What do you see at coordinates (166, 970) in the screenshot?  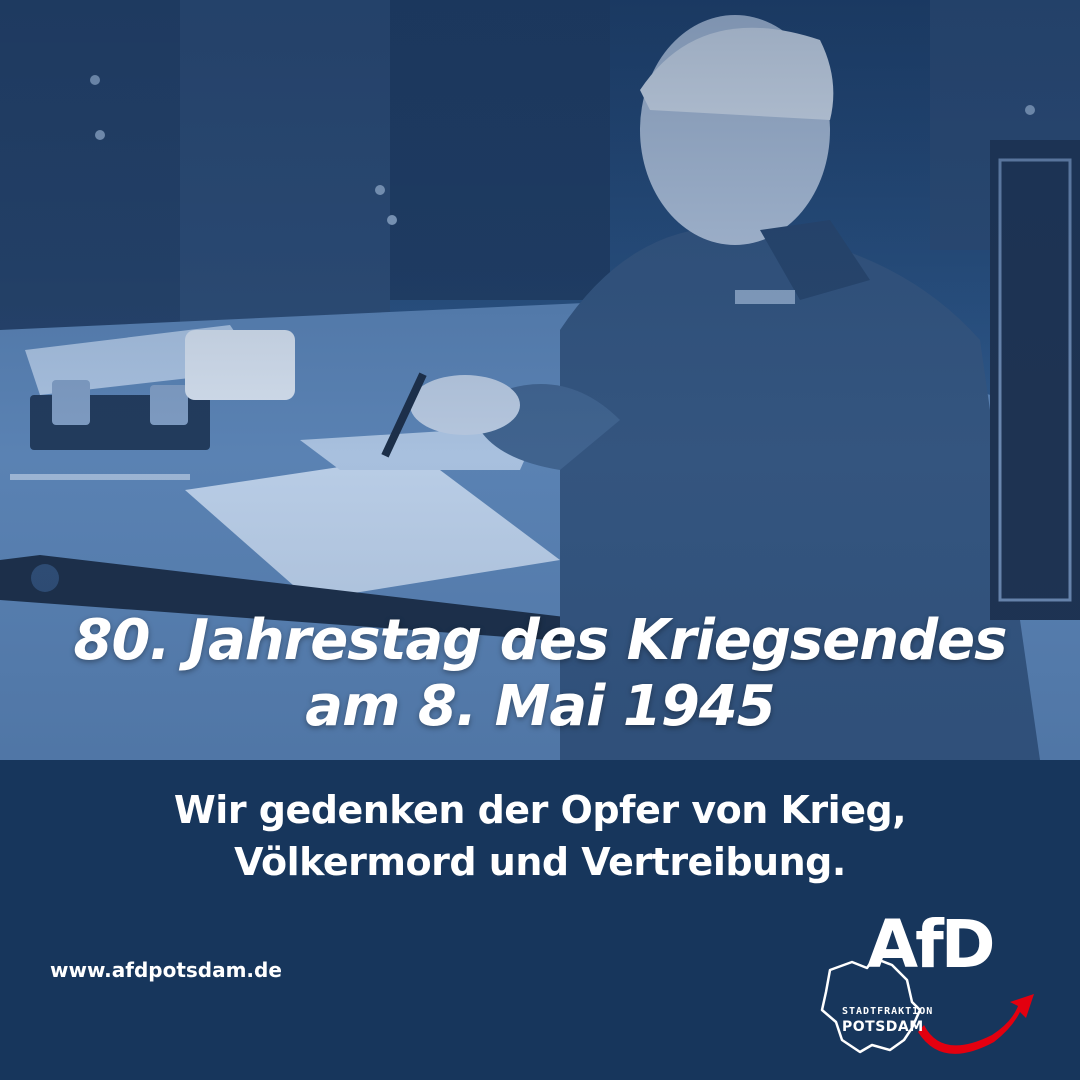 I see `website-url: www.afdpotsdam.de` at bounding box center [166, 970].